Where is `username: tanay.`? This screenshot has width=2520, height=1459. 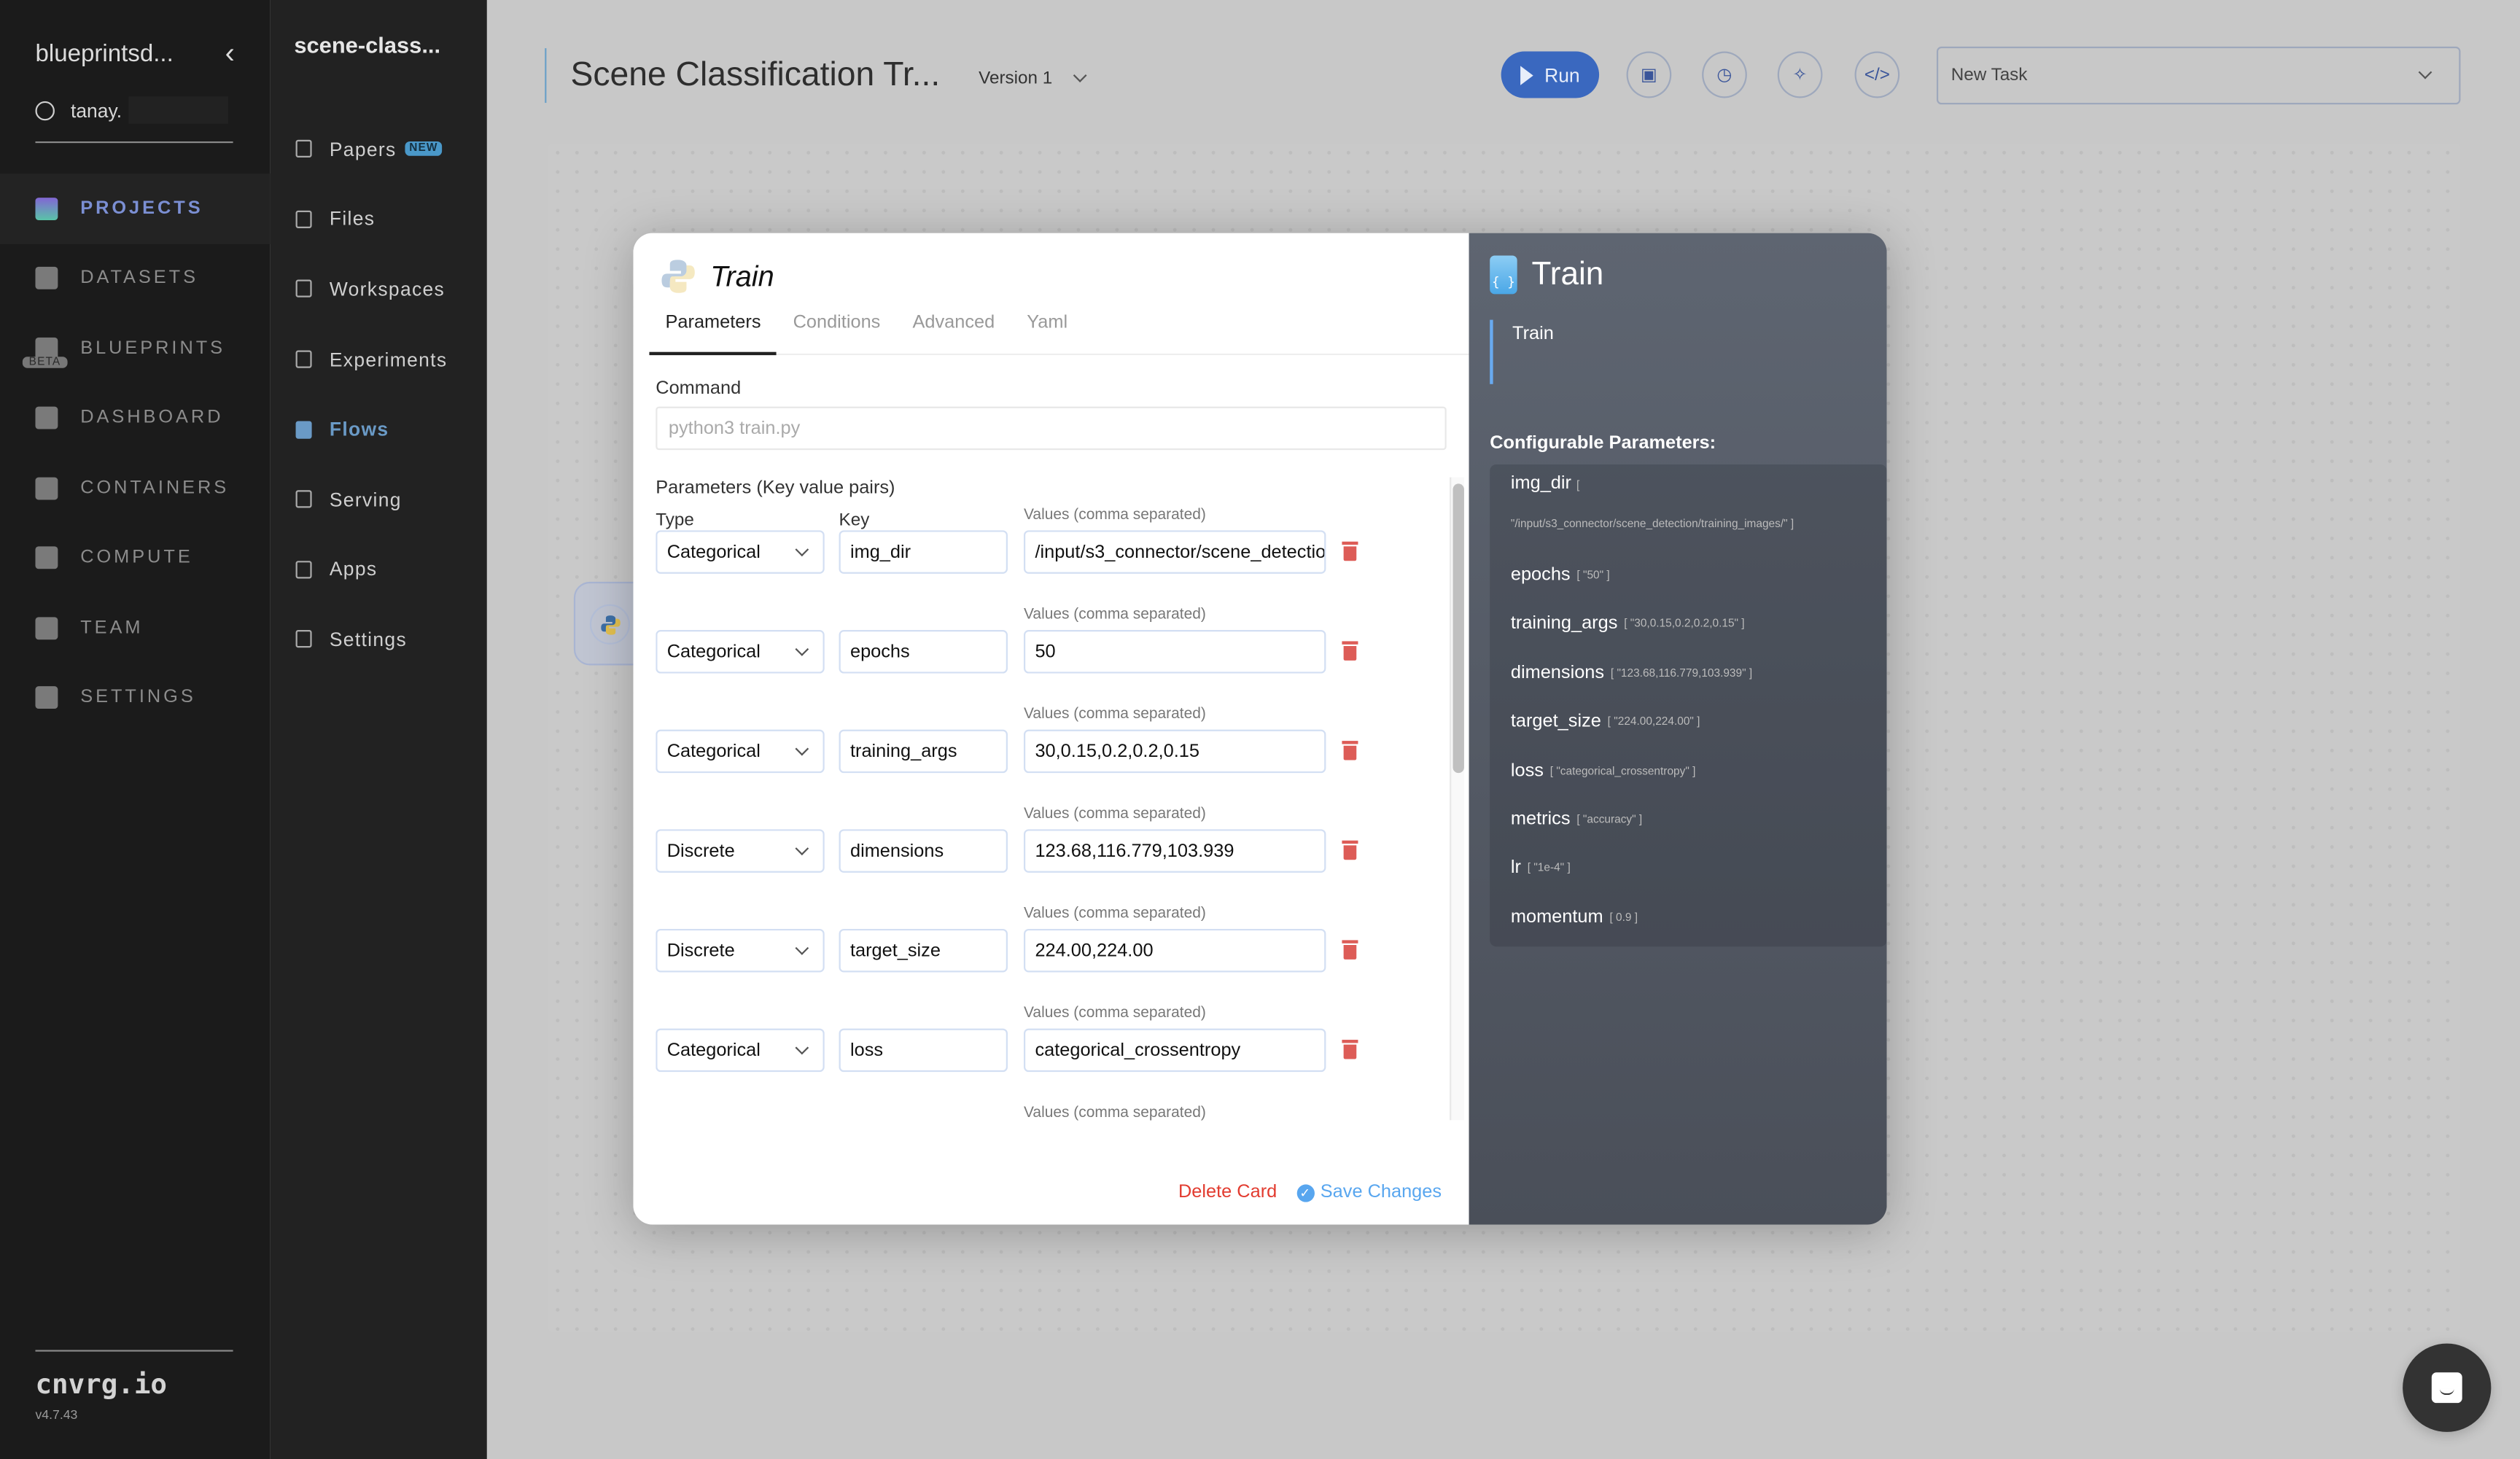
username: tanay. is located at coordinates (96, 110).